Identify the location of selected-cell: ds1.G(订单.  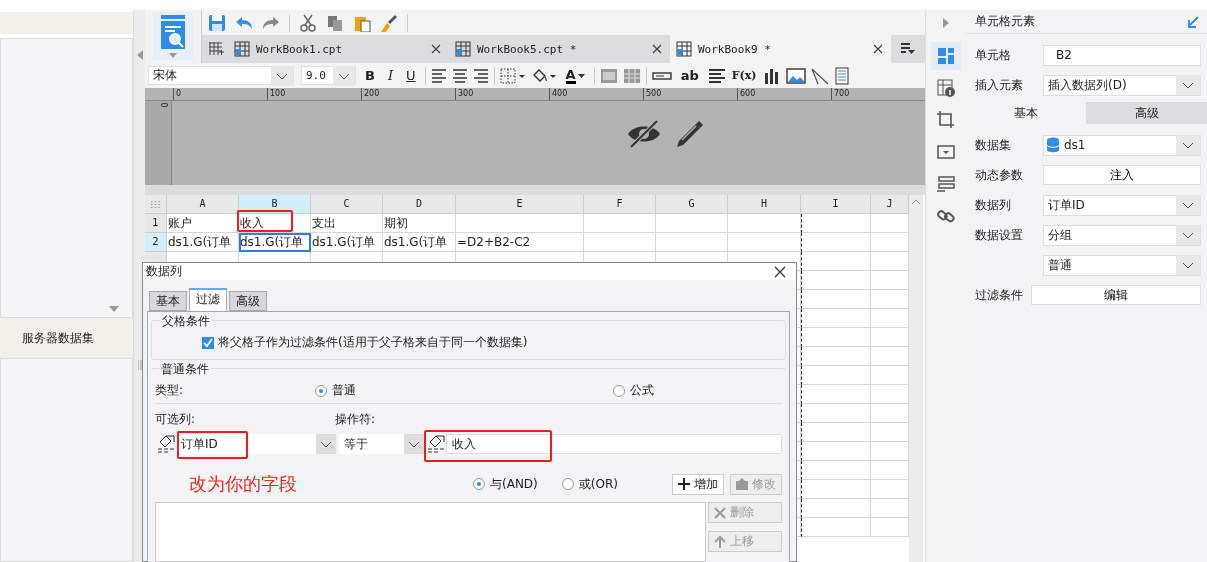
(275, 242).